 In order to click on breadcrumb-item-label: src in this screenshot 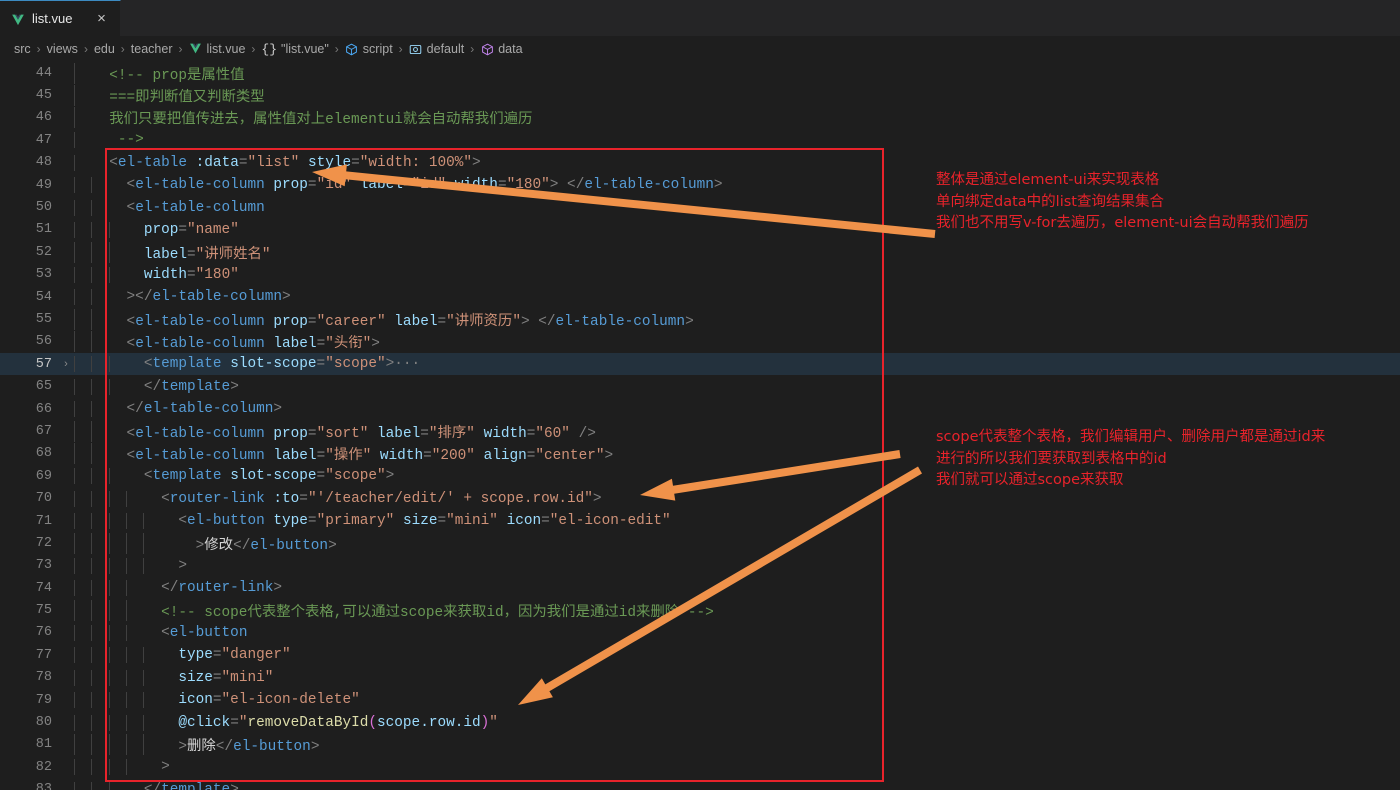, I will do `click(22, 49)`.